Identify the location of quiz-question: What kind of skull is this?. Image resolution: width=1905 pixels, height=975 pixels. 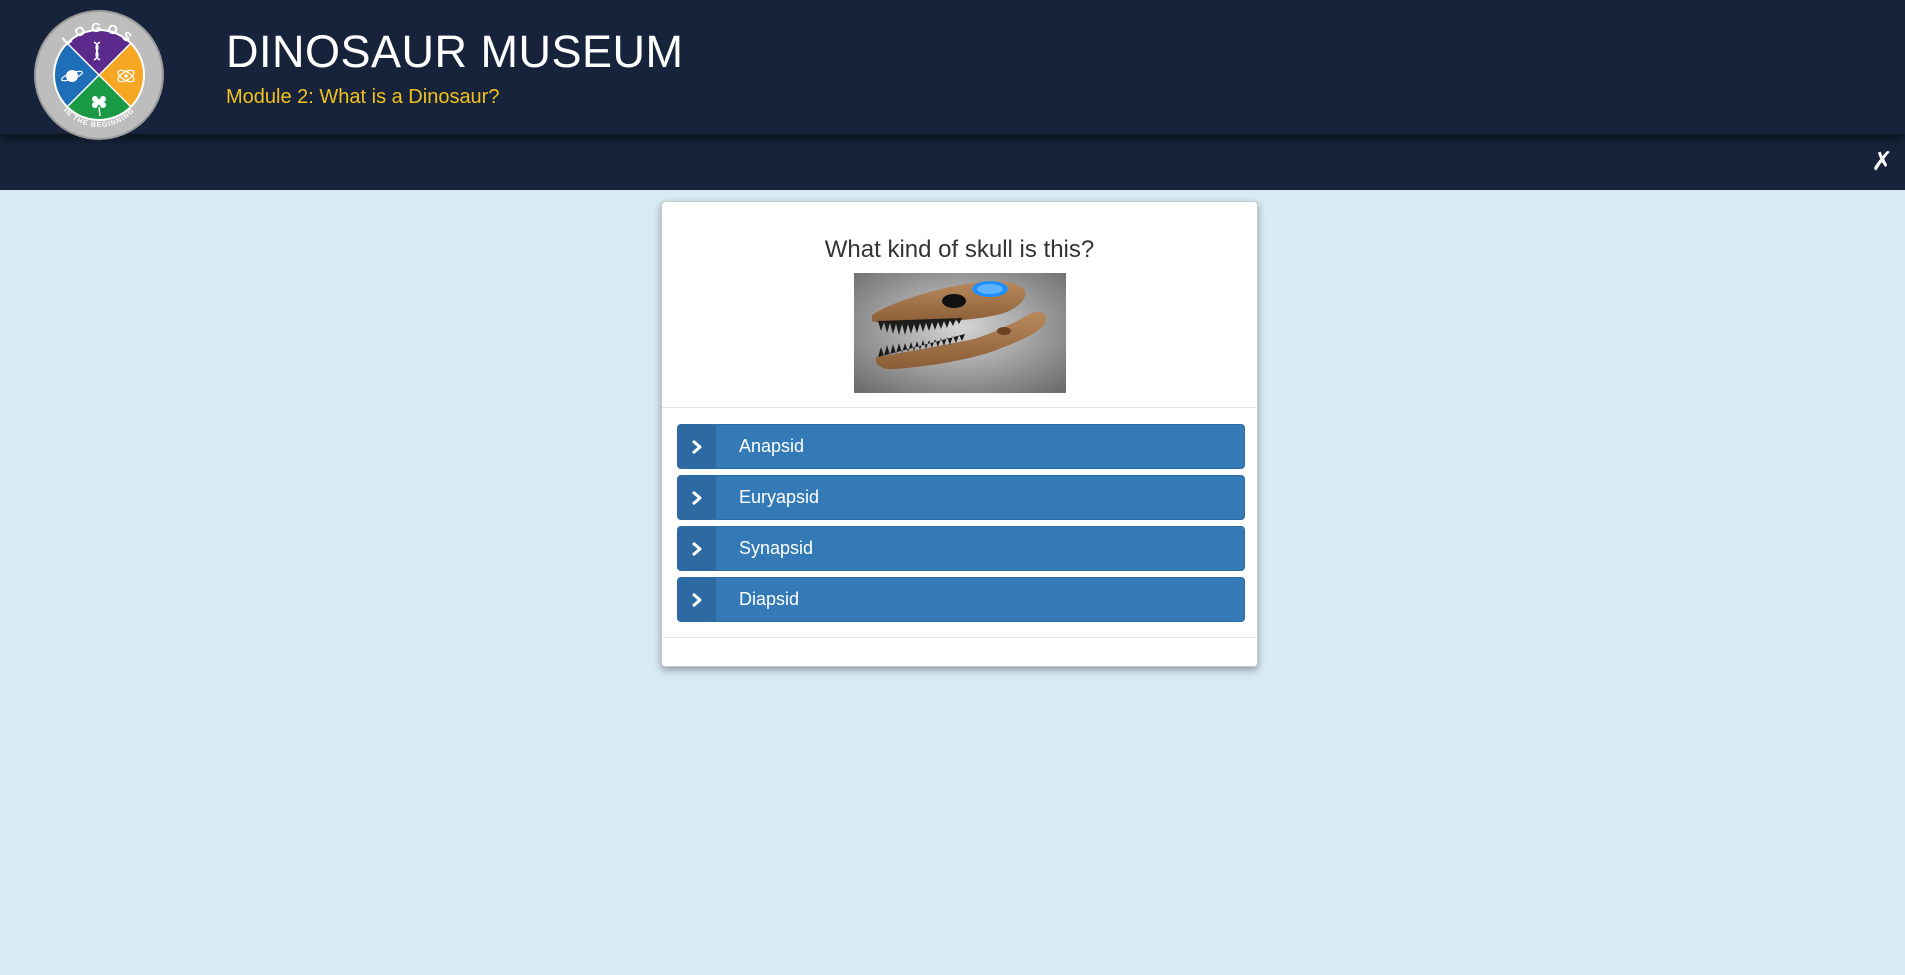
(959, 249).